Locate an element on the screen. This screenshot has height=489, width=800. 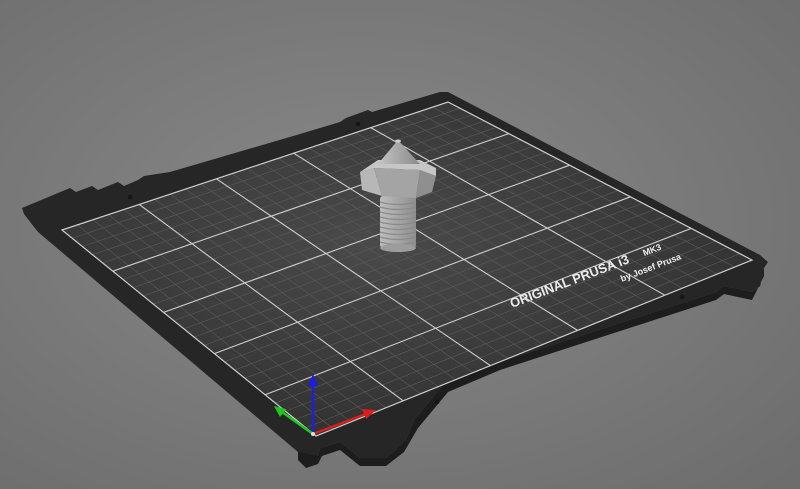
model-shank-bottom is located at coordinates (398, 248).